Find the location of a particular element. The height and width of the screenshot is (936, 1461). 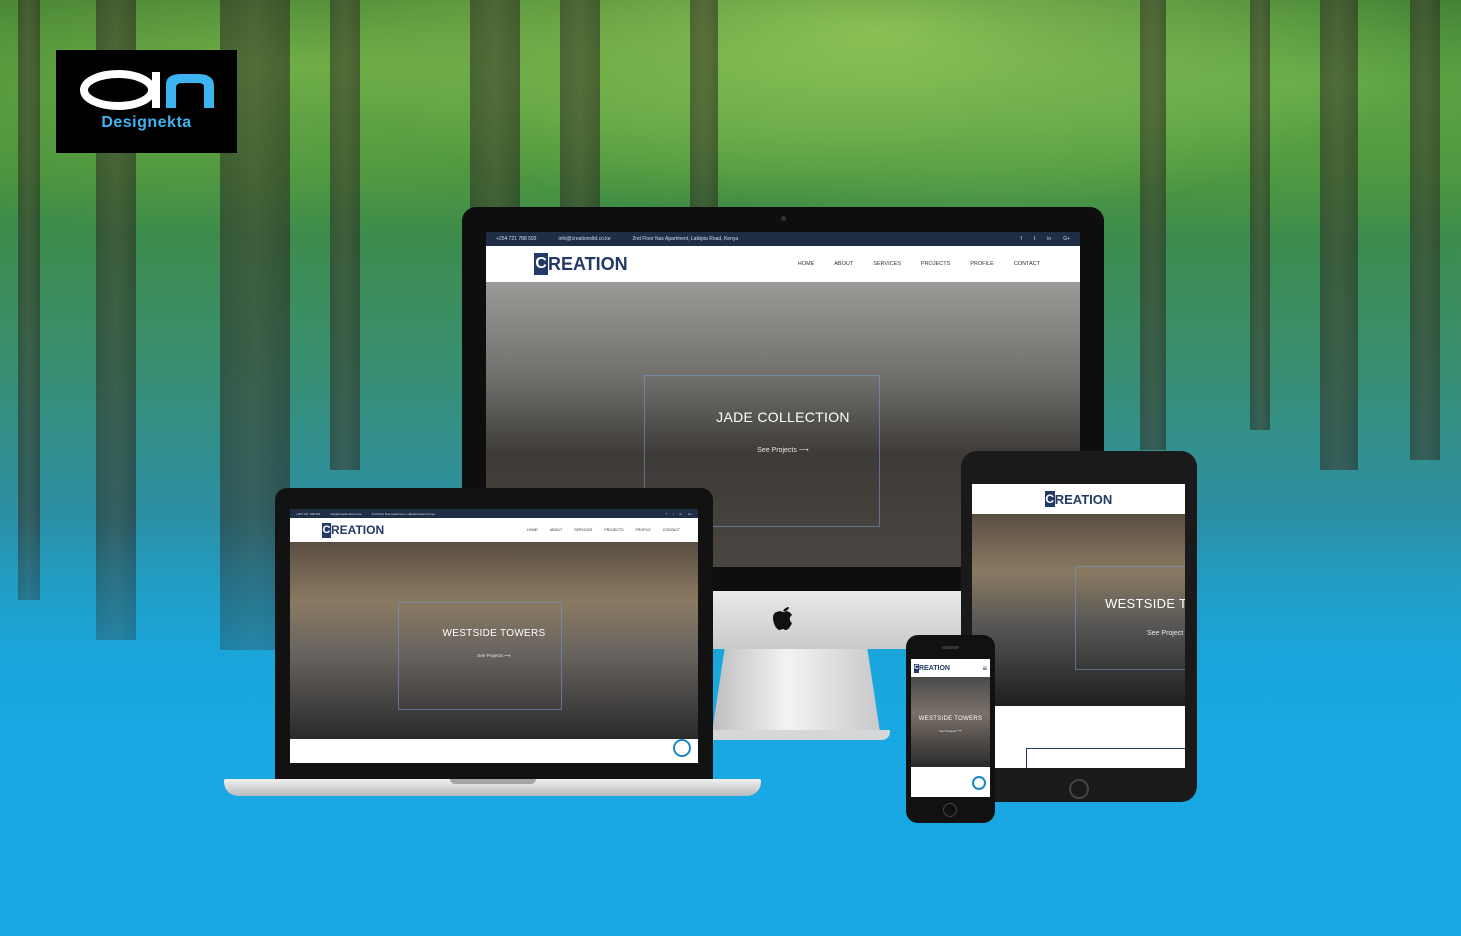

tablet-mockup: C REATION WESTSIDE T See Project is located at coordinates (1079, 626).